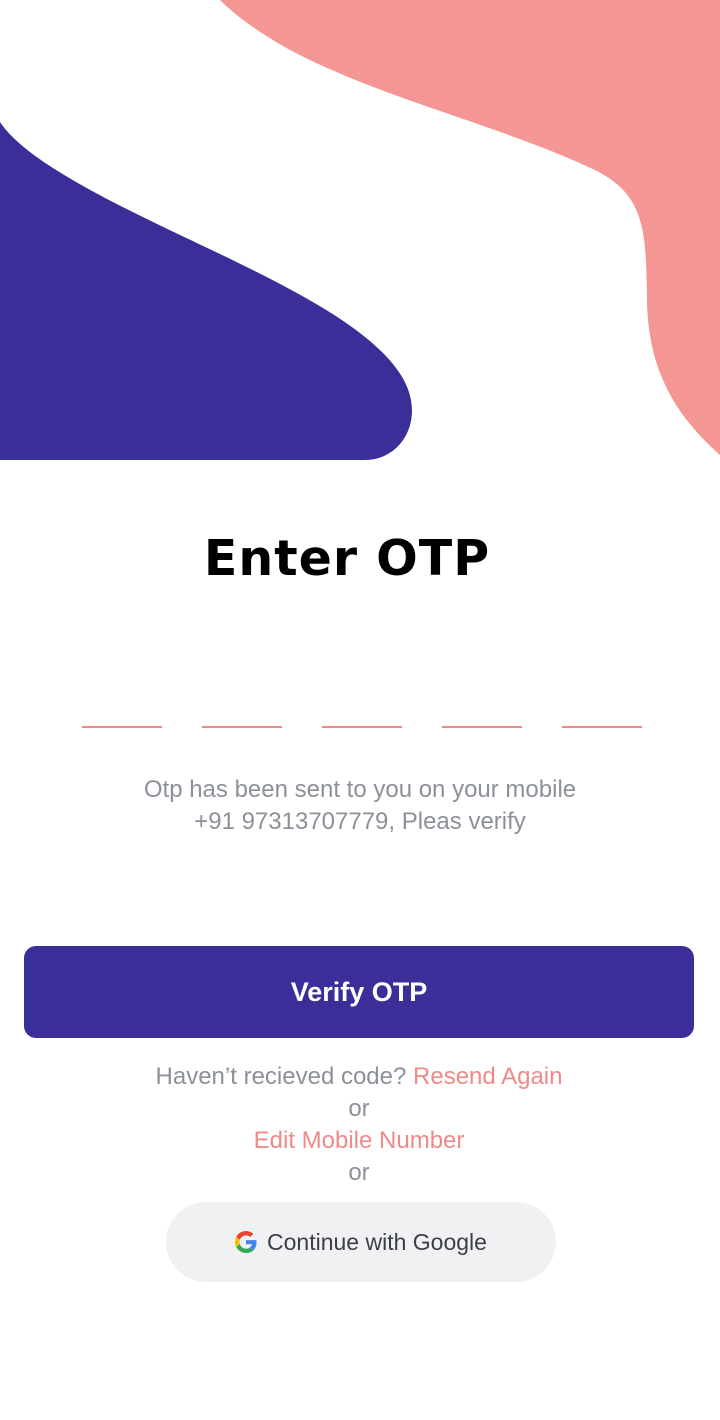 This screenshot has height=1420, width=720. Describe the element at coordinates (487, 1076) in the screenshot. I see `resend-again-link: Resend Again` at that location.